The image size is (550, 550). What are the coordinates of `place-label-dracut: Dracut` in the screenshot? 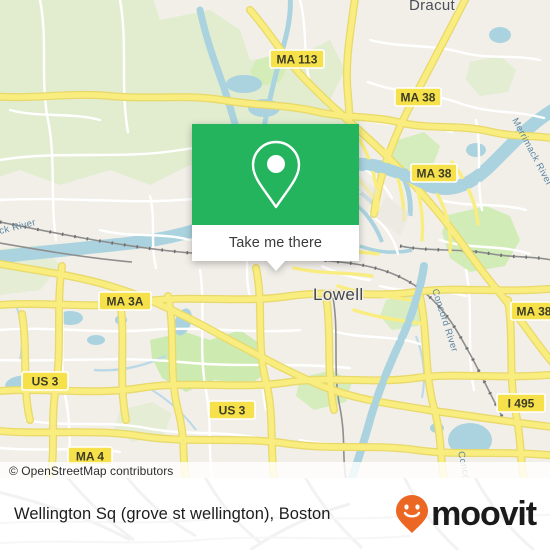 It's located at (432, 7).